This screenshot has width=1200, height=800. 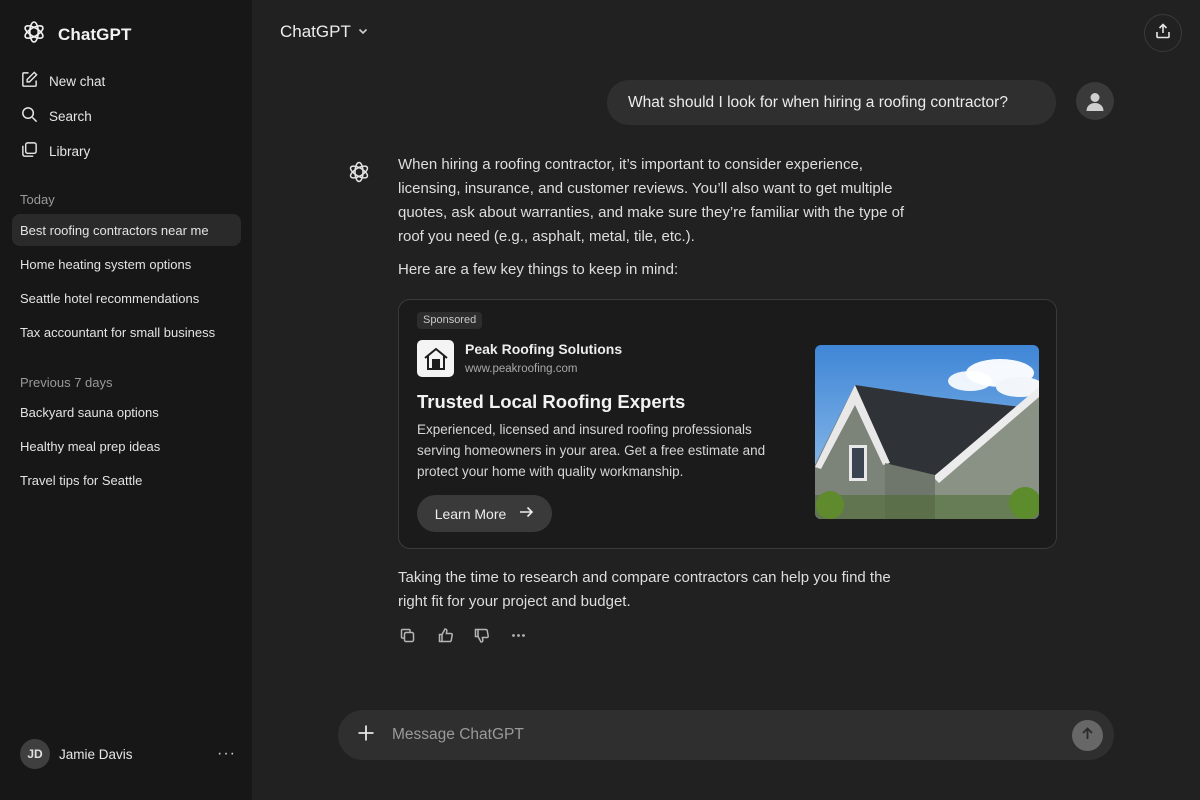 What do you see at coordinates (359, 174) in the screenshot?
I see `assistant-logo-icon` at bounding box center [359, 174].